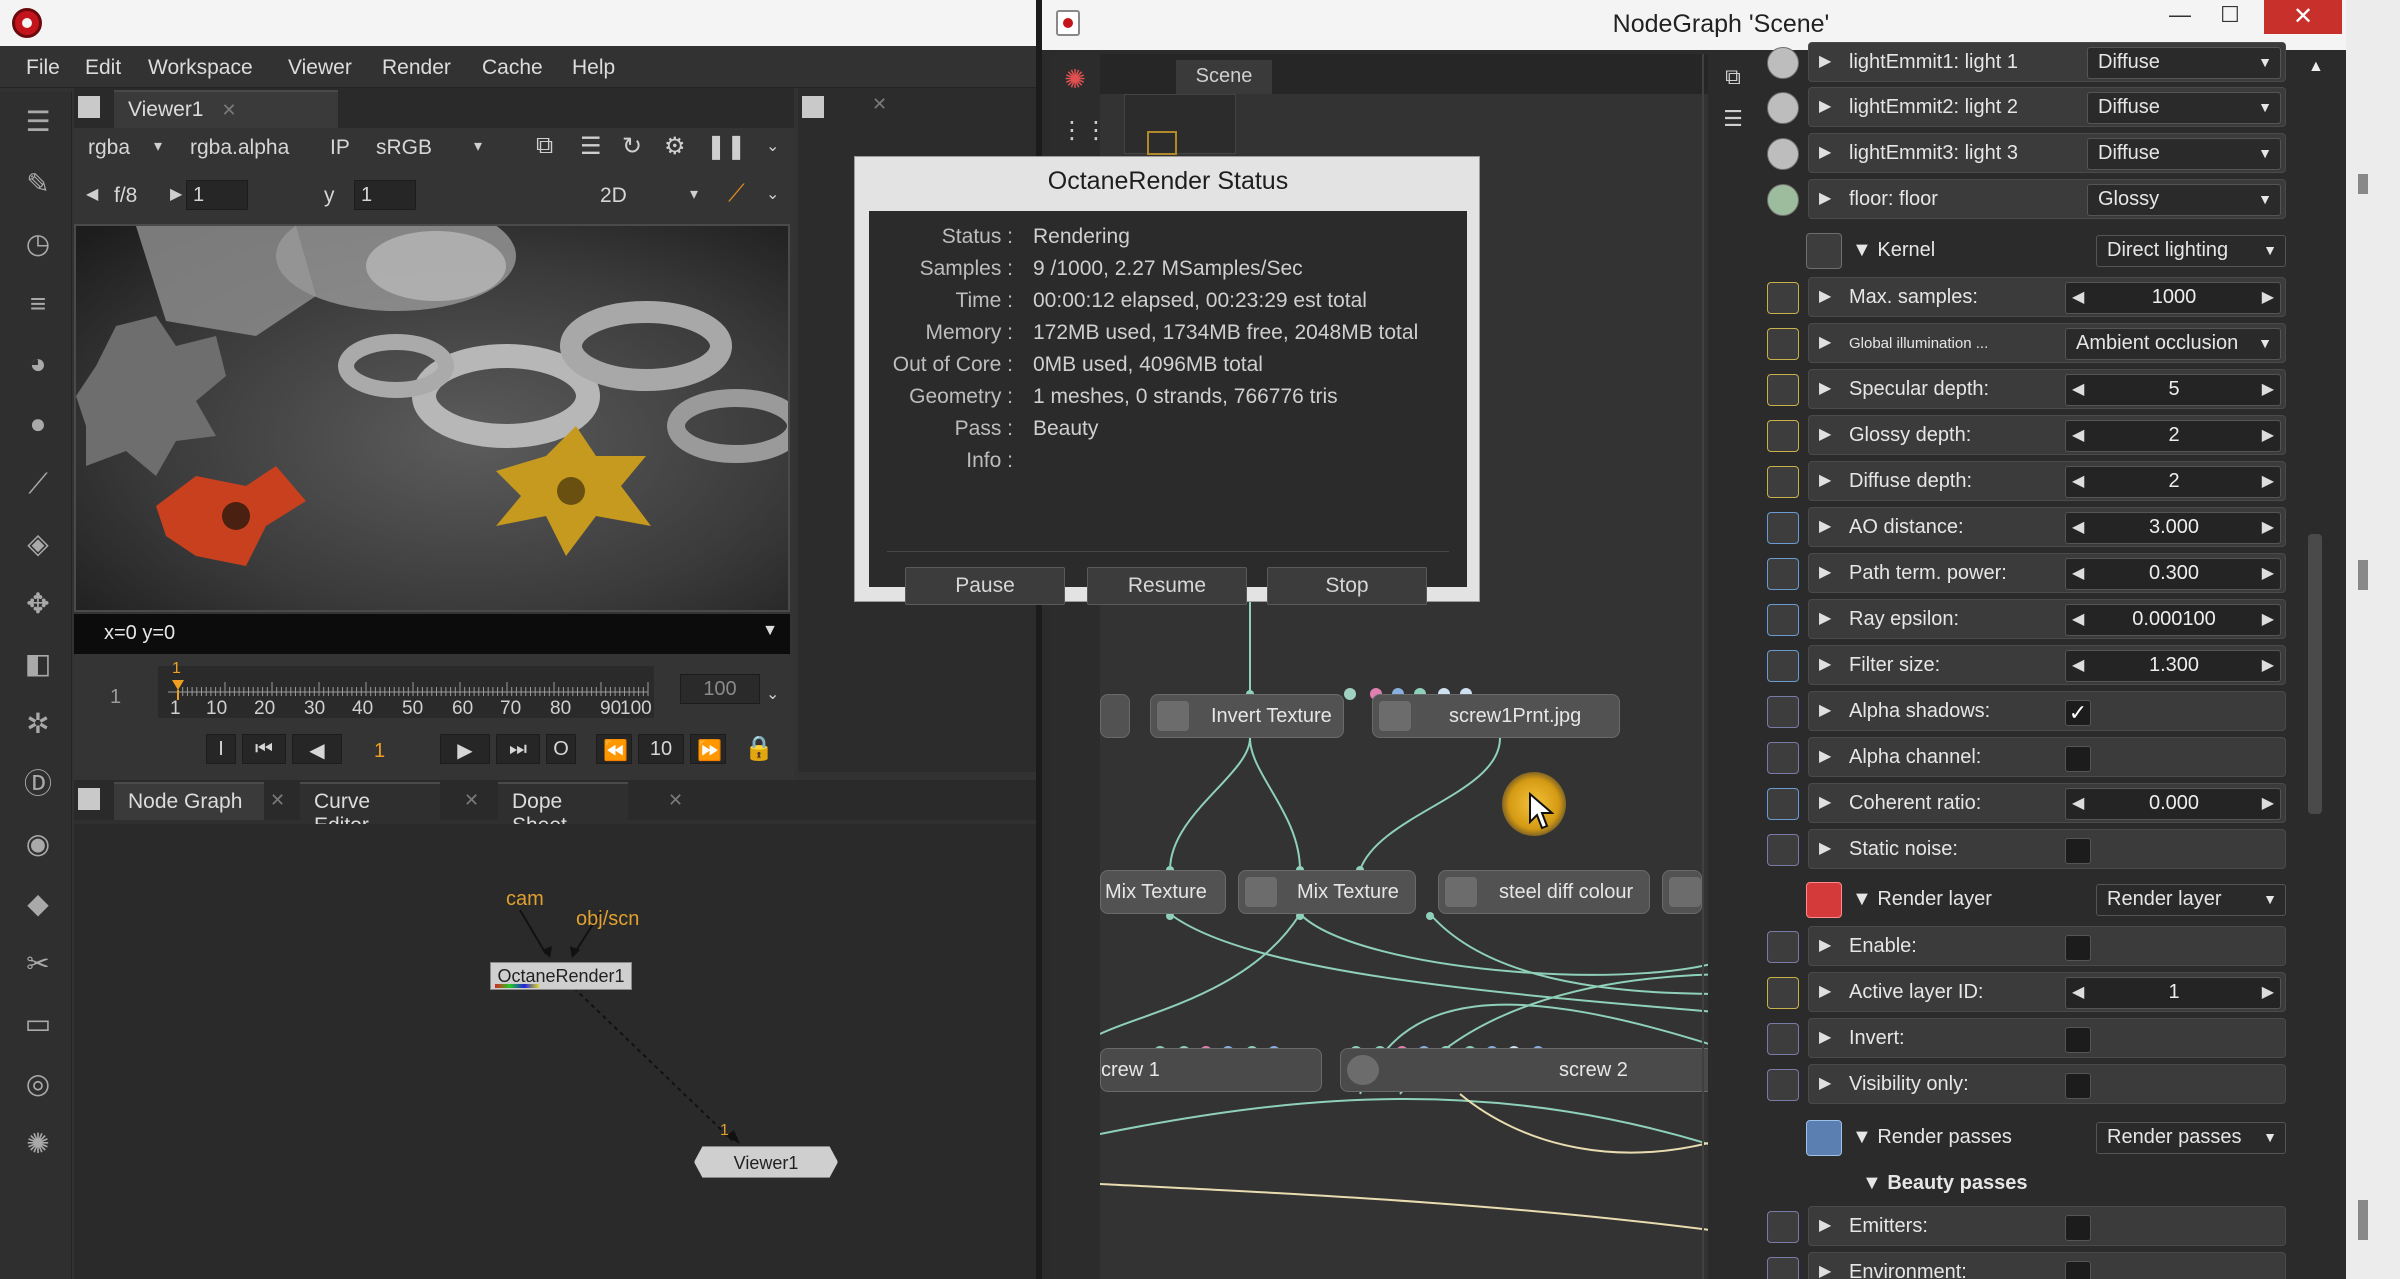  Describe the element at coordinates (2191, 900) in the screenshot. I see `render-layer-dropdown: Render layer ▼` at that location.